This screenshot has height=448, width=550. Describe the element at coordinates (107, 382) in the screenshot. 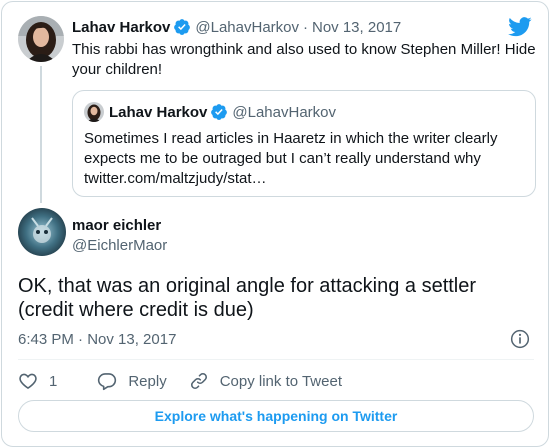

I see `reply-icon` at that location.